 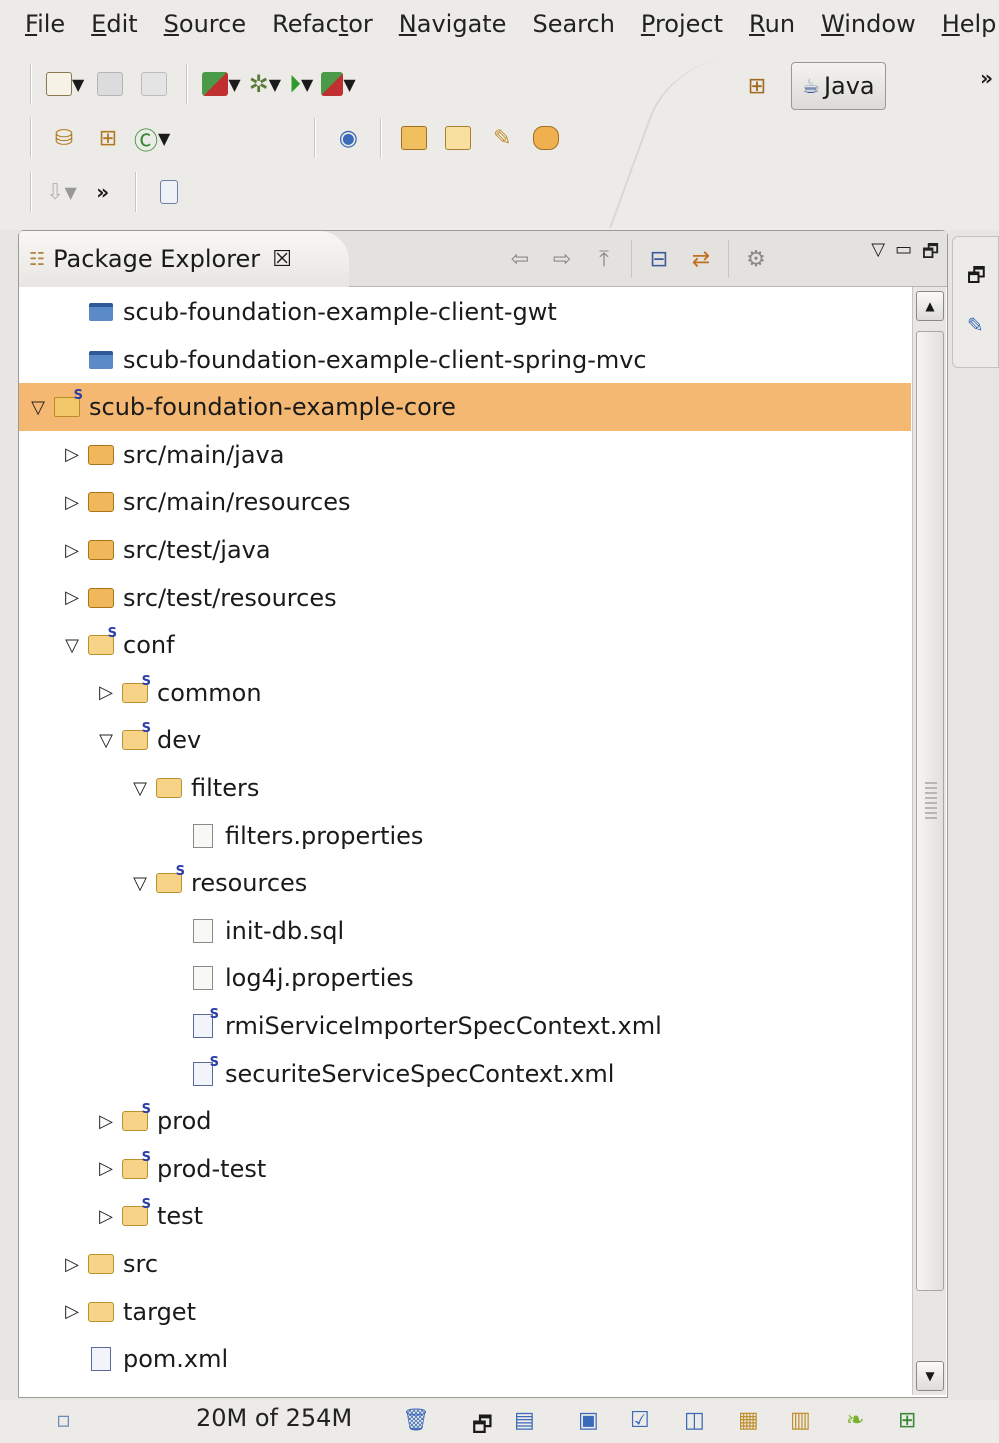 What do you see at coordinates (301, 84) in the screenshot?
I see `run-dropdown: ⏵ ▼` at bounding box center [301, 84].